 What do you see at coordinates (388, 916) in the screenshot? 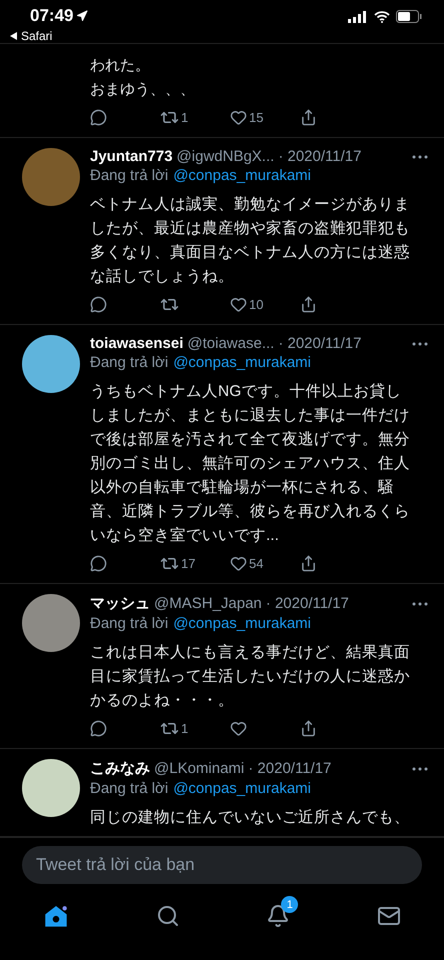
I see `envelope-icon` at bounding box center [388, 916].